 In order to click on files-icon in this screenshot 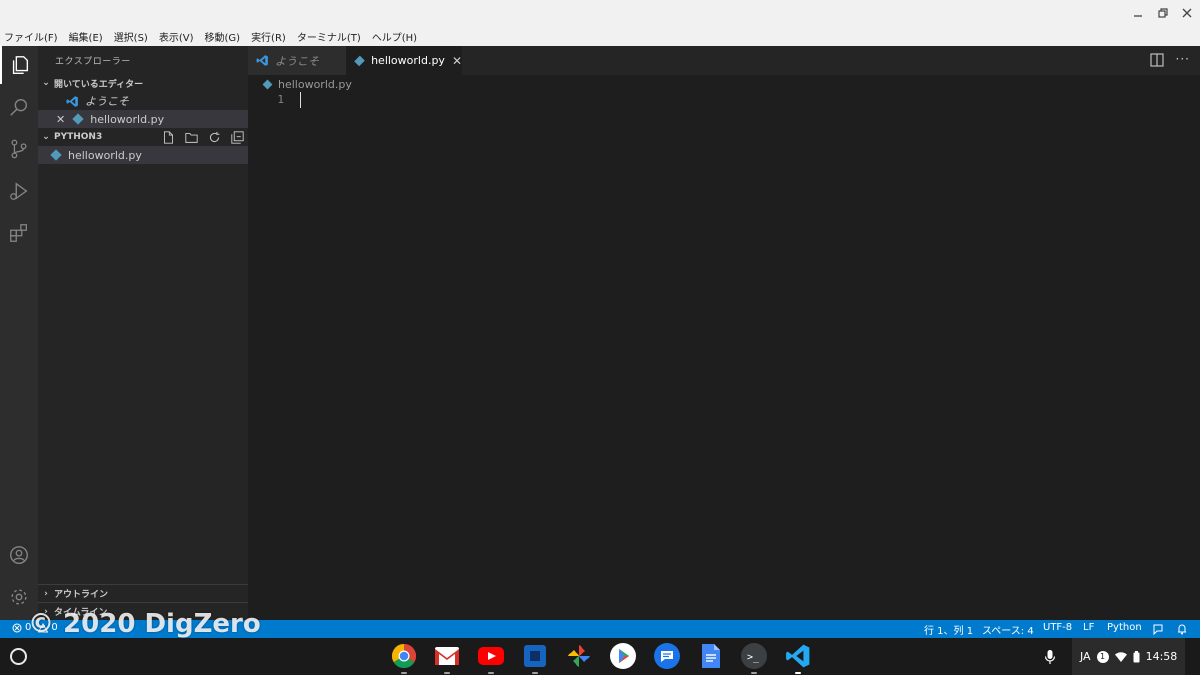, I will do `click(20, 65)`.